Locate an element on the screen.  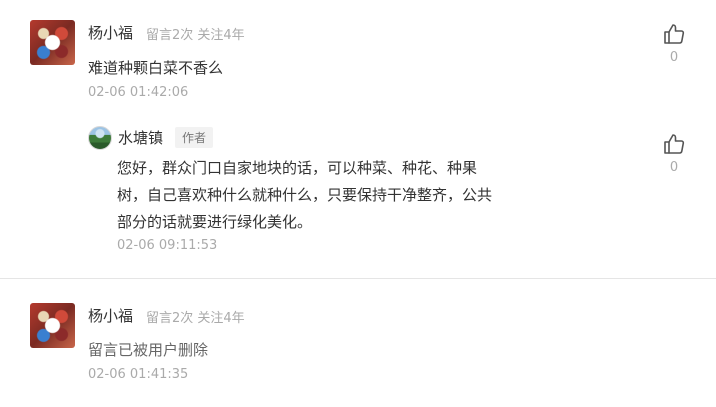
author-avatar is located at coordinates (100, 138).